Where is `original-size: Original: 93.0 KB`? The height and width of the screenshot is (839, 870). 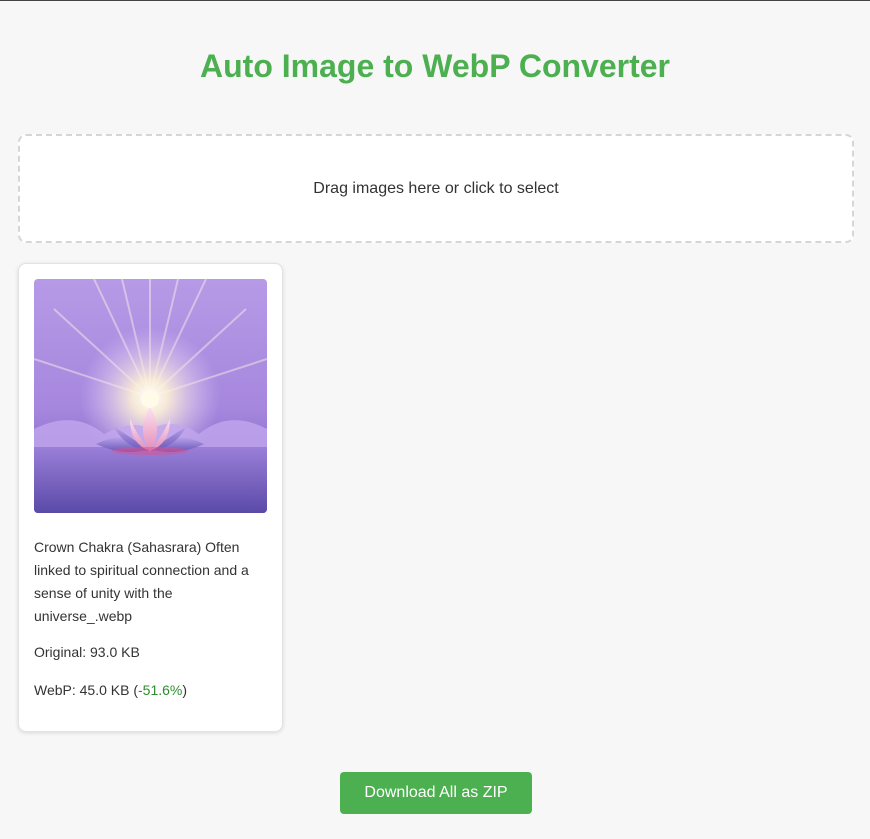 original-size: Original: 93.0 KB is located at coordinates (87, 652).